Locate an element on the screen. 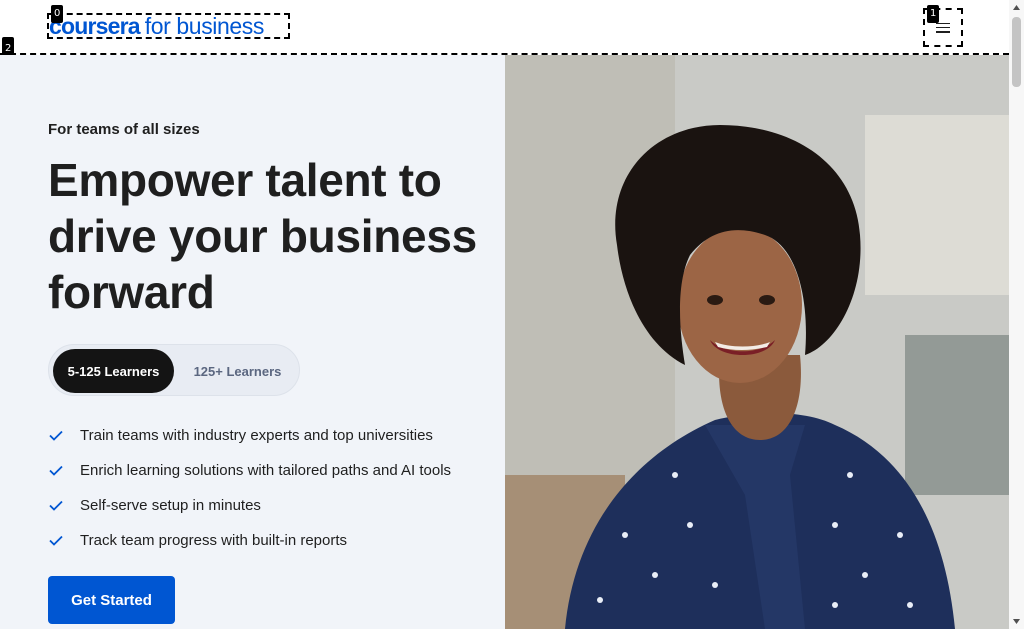 The width and height of the screenshot is (1024, 629). learner-size-toggle: 5-125 Learners 125+ Learners is located at coordinates (174, 370).